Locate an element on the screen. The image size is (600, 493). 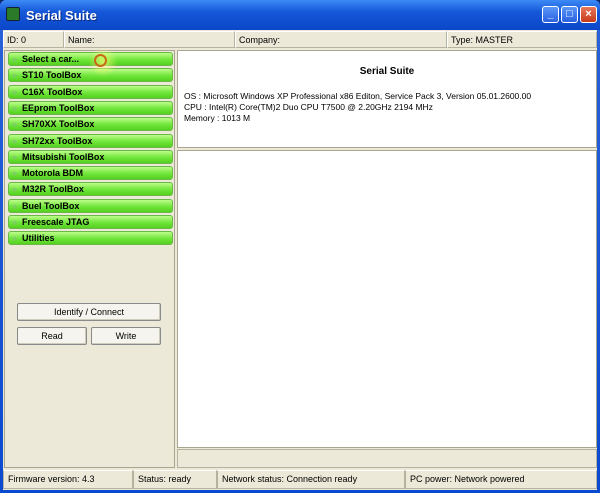
menu-item-mitsubishi-toolbox: » Mitsubishi ToolBox is located at coordinates (90, 156).